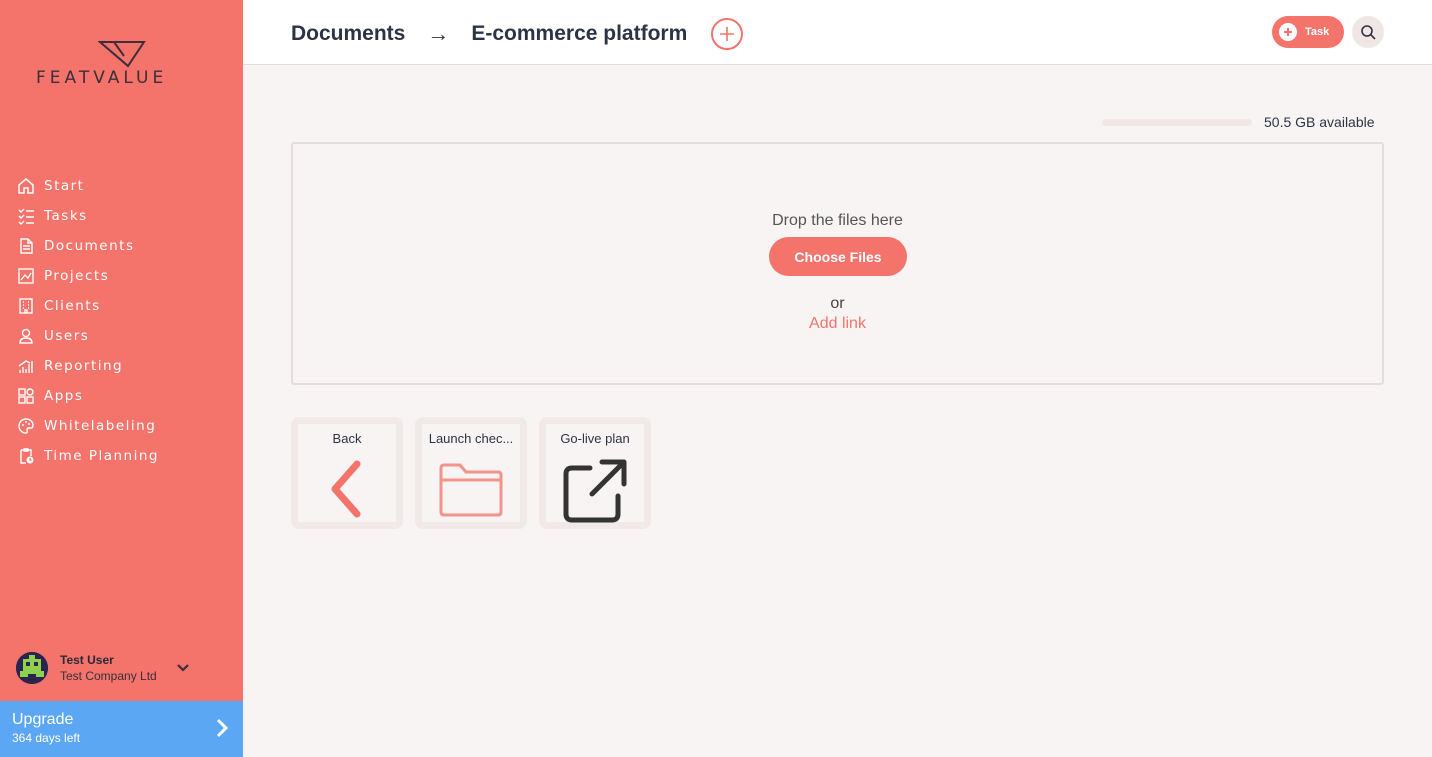  What do you see at coordinates (438, 33) in the screenshot?
I see `breadcrumb-arrow-icon: →` at bounding box center [438, 33].